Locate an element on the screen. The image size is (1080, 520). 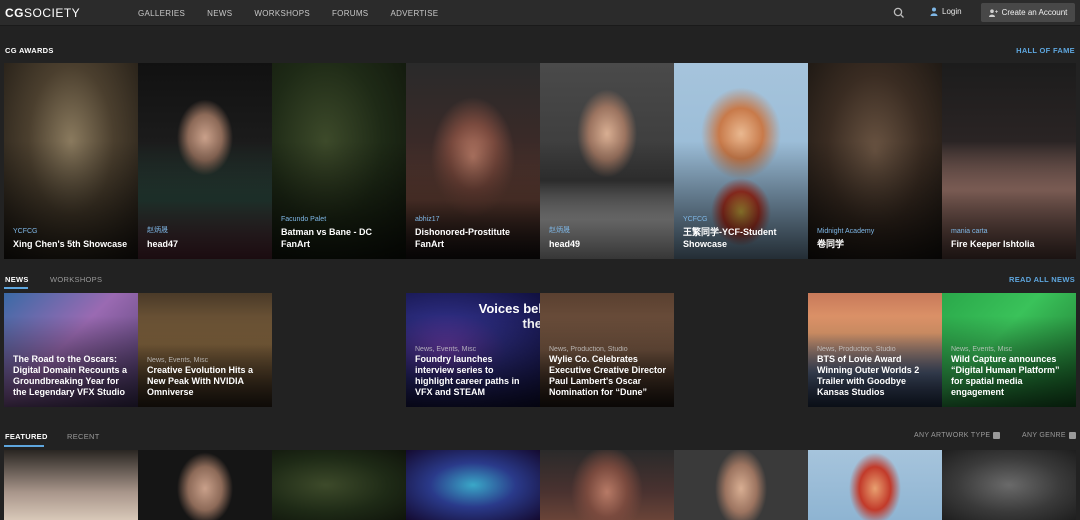
card-author: abhiz17 is located at coordinates (427, 219).